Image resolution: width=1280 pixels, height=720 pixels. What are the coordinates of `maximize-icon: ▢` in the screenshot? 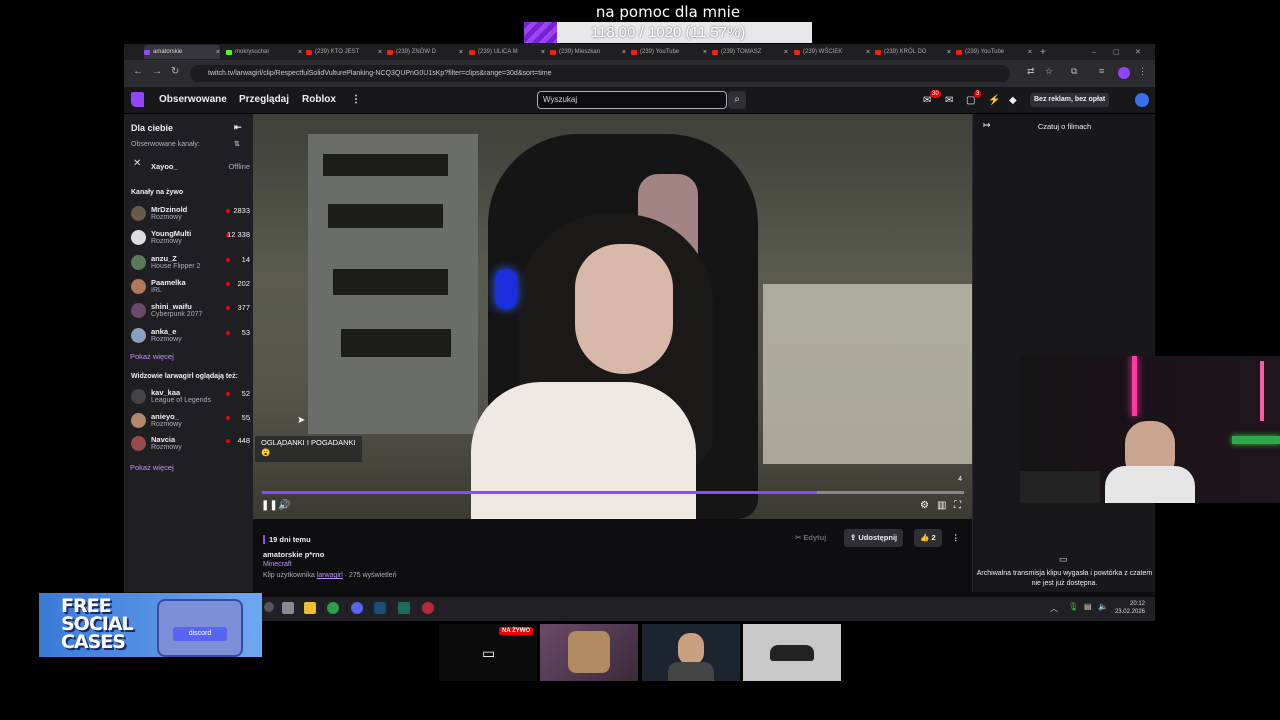 It's located at (1116, 52).